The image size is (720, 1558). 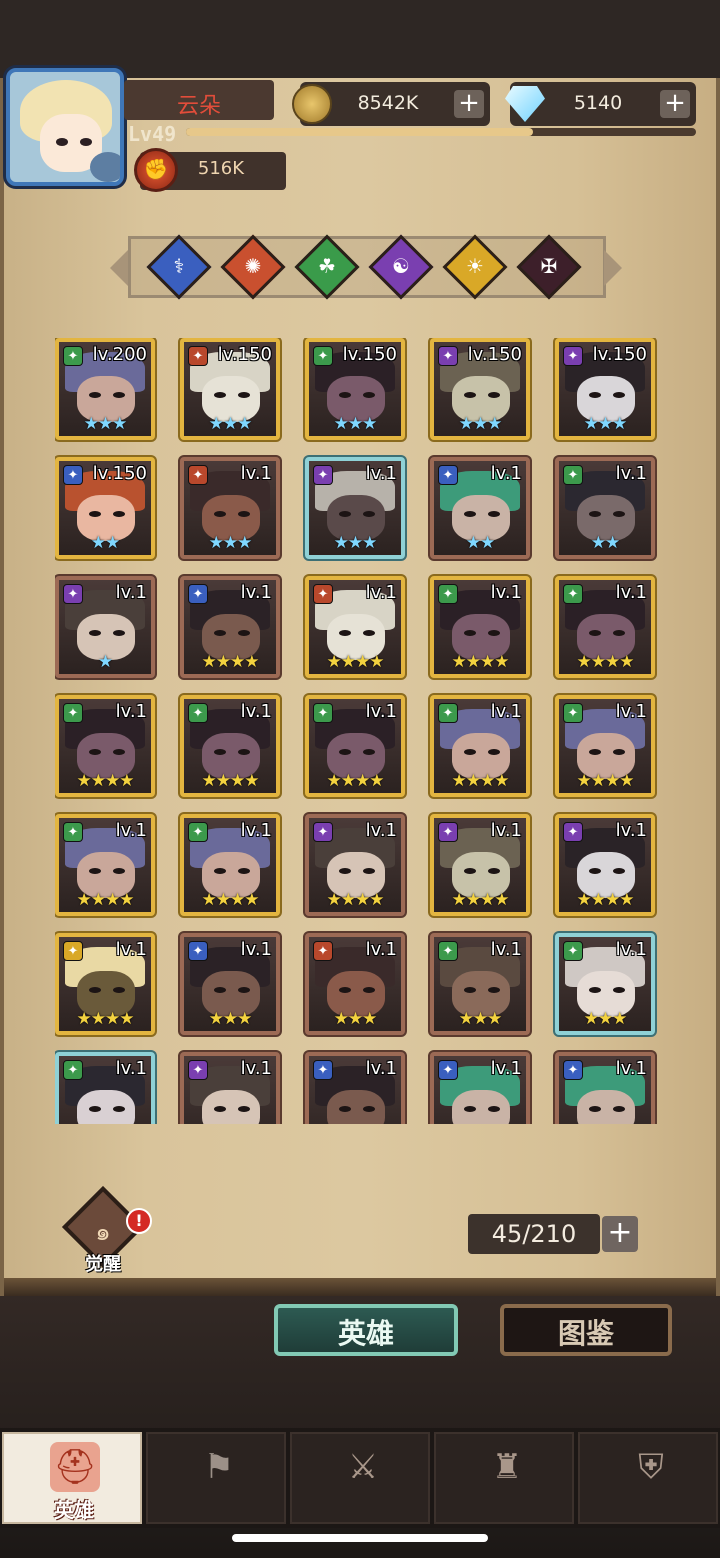 What do you see at coordinates (648, 1478) in the screenshot?
I see `nav-guild: ⛨` at bounding box center [648, 1478].